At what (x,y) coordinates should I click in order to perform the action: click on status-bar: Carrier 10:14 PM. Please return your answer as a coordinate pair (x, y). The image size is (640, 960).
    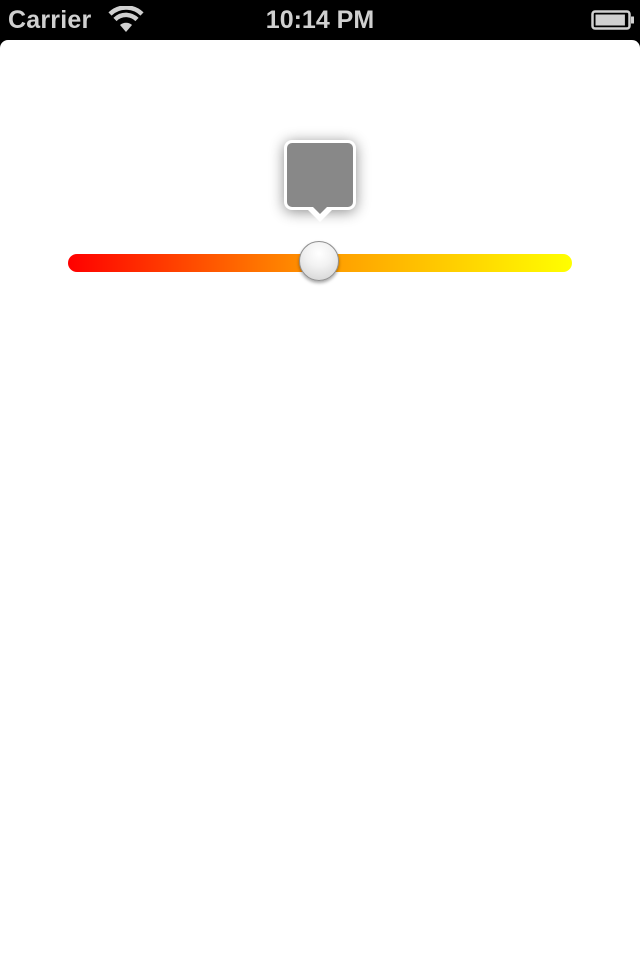
    Looking at the image, I should click on (320, 20).